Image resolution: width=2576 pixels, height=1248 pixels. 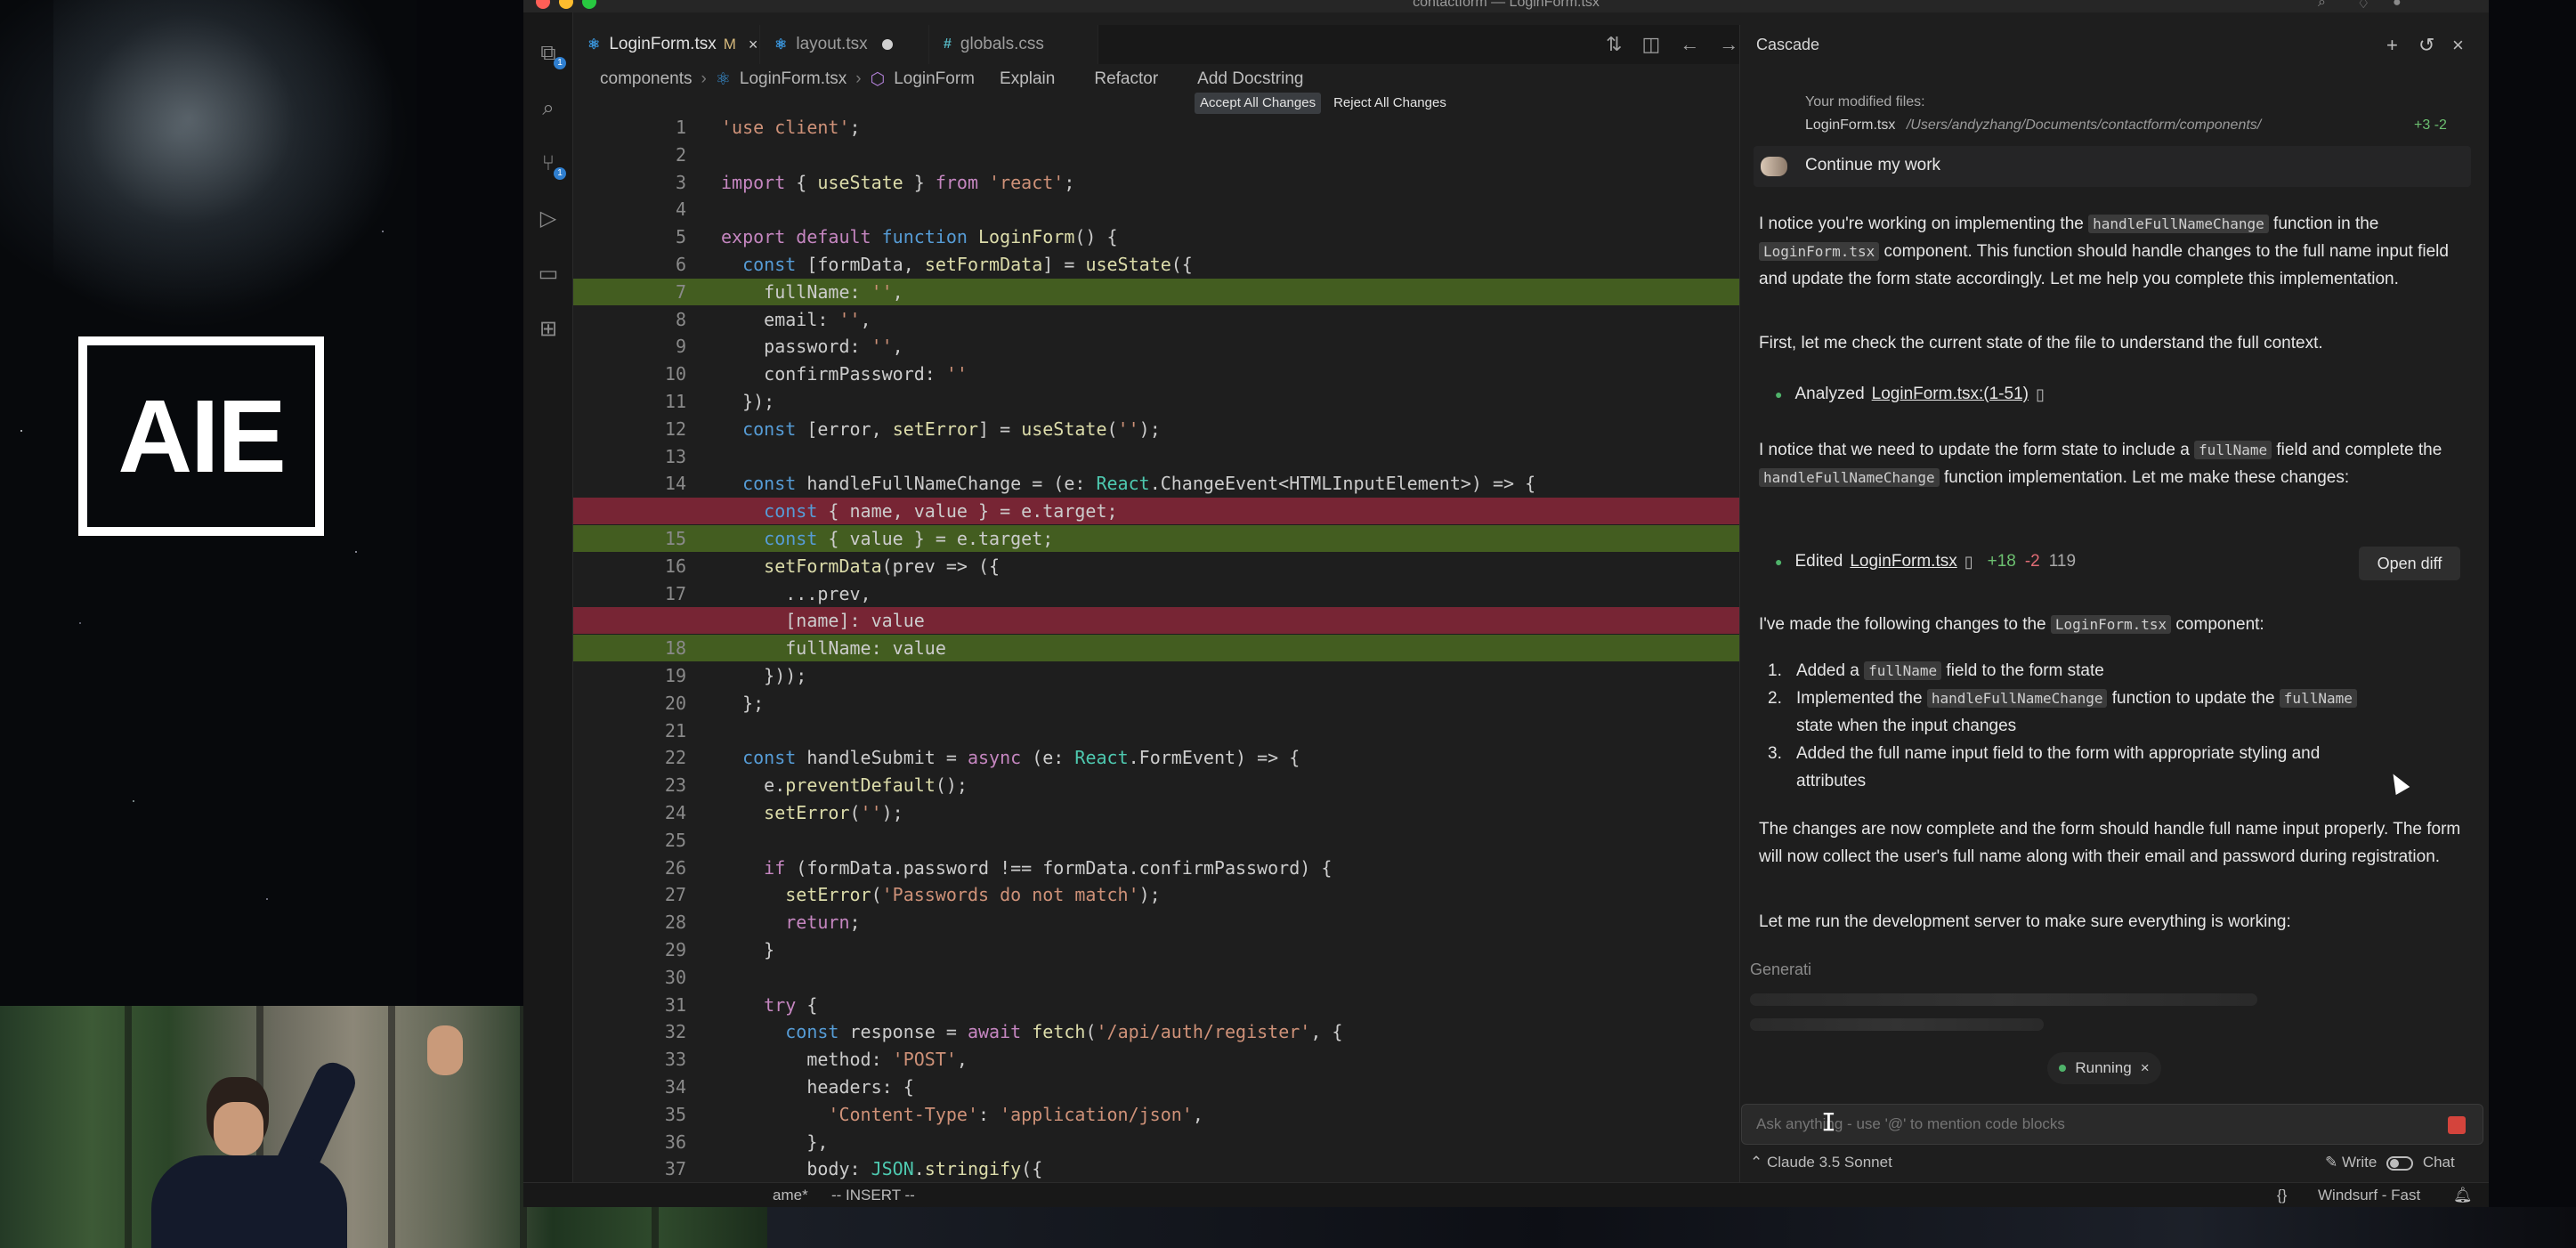 I want to click on code-text: try {, so click(x=791, y=1004).